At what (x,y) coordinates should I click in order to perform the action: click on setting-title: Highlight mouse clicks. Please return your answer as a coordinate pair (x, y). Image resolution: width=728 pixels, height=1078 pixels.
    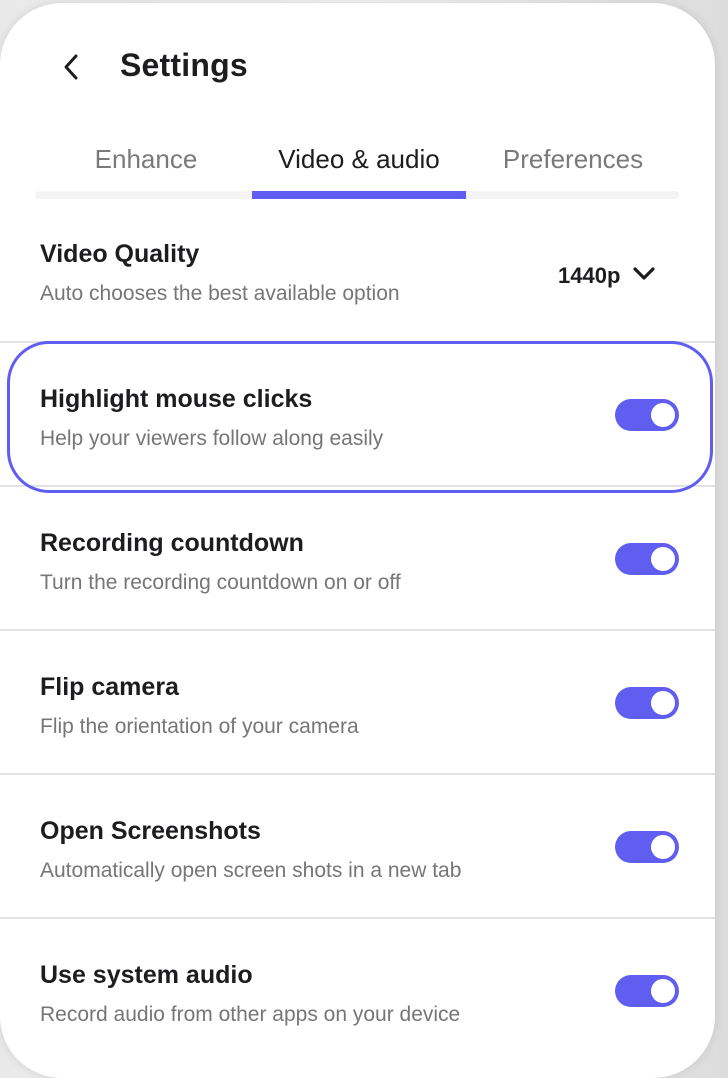
    Looking at the image, I should click on (176, 399).